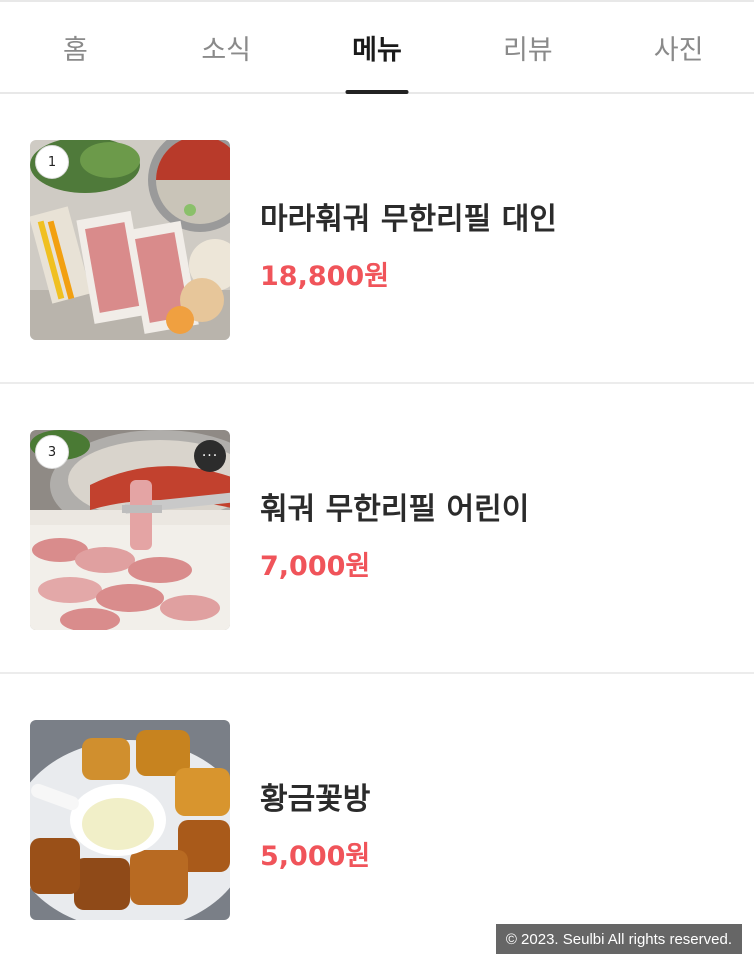 The width and height of the screenshot is (754, 964). I want to click on menu-item-name: 황금꽃방, so click(315, 796).